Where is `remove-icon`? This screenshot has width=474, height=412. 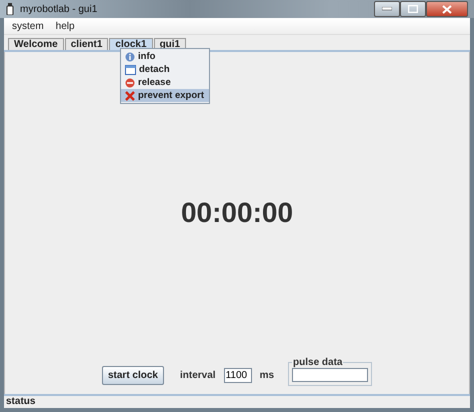
remove-icon is located at coordinates (130, 83).